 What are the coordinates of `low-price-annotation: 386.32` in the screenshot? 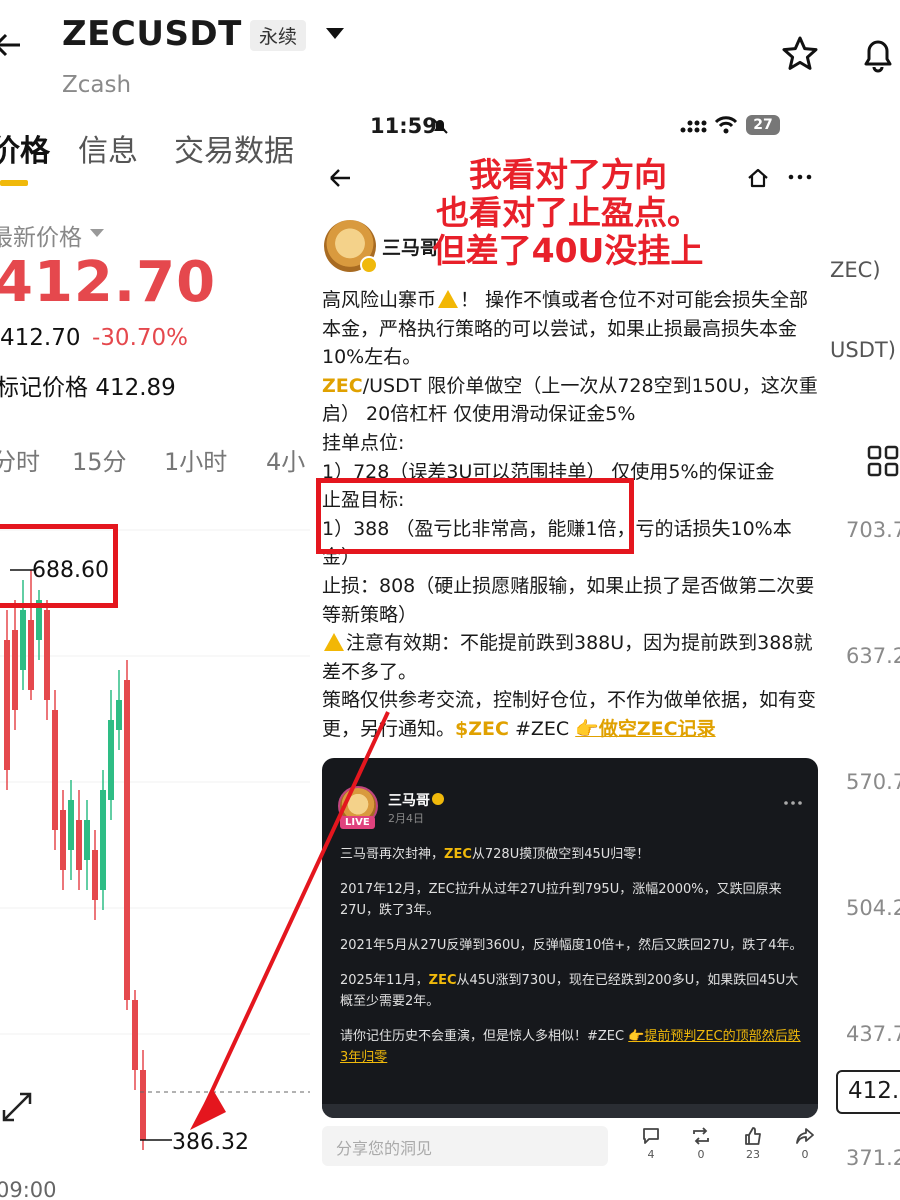 It's located at (210, 1142).